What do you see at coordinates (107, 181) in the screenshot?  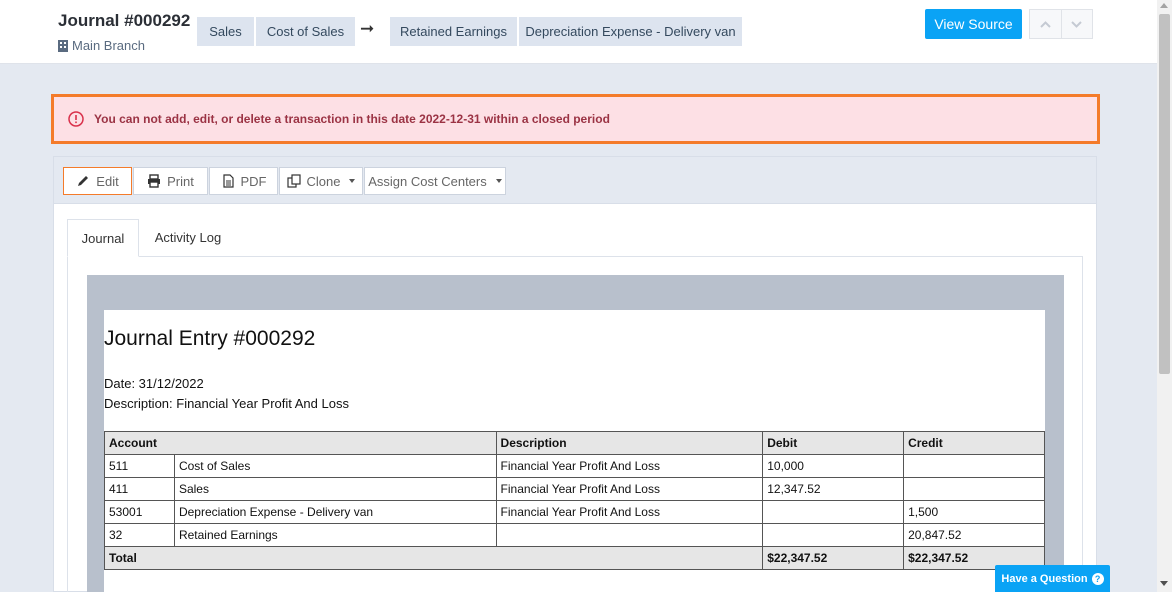 I see `edit-label: Edit` at bounding box center [107, 181].